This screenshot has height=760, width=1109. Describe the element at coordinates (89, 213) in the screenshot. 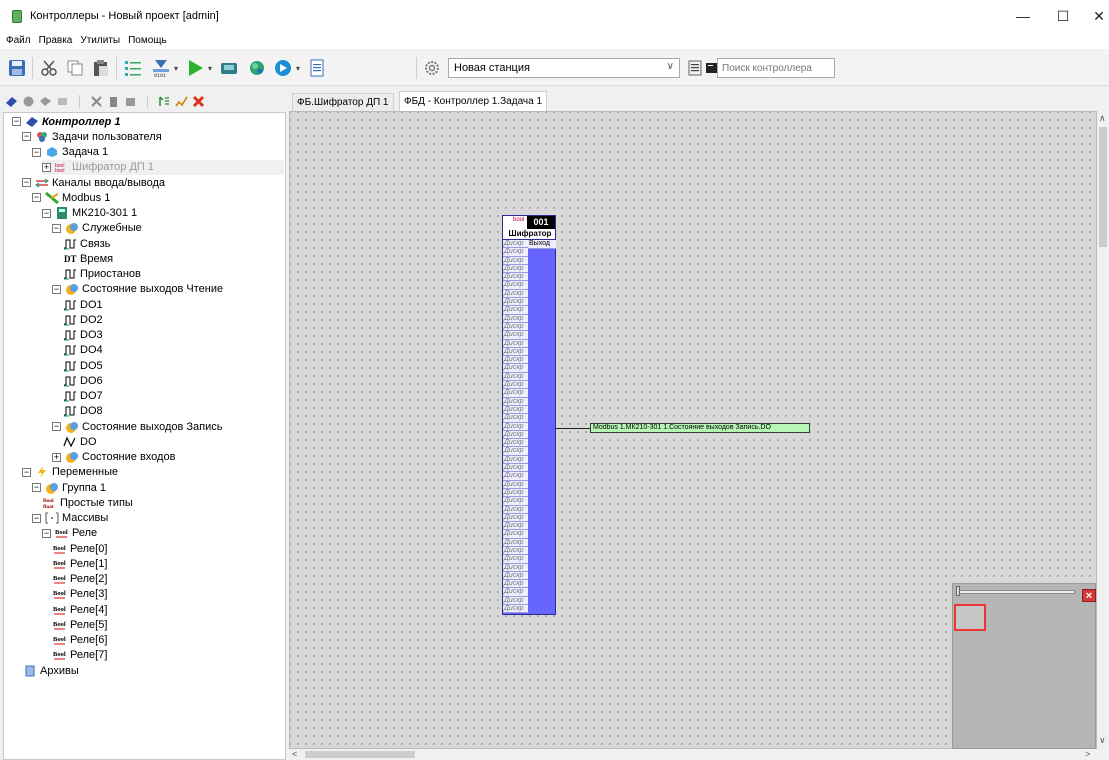

I see `tree-node: − МК210-301 1` at that location.